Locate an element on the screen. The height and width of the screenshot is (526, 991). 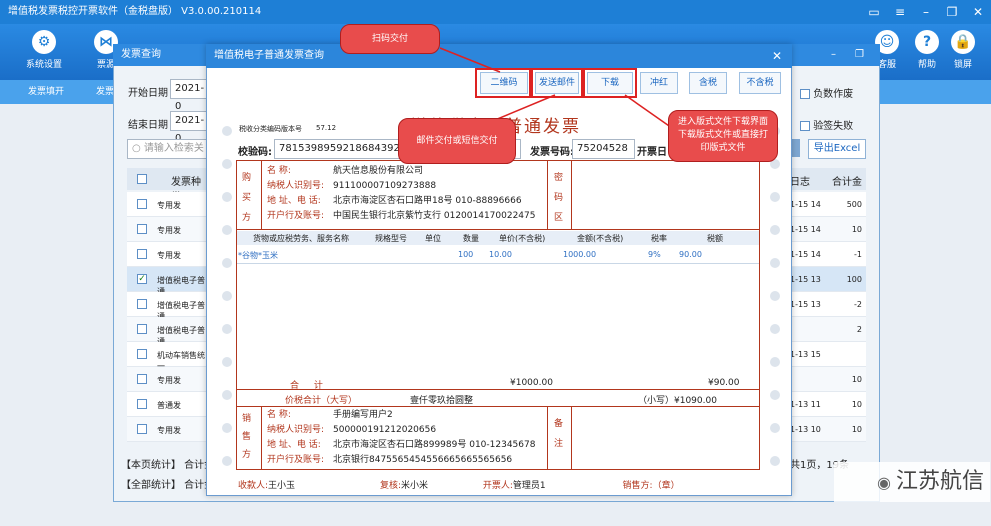
watermark: ◉ 江苏航信 is located at coordinates (912, 482).